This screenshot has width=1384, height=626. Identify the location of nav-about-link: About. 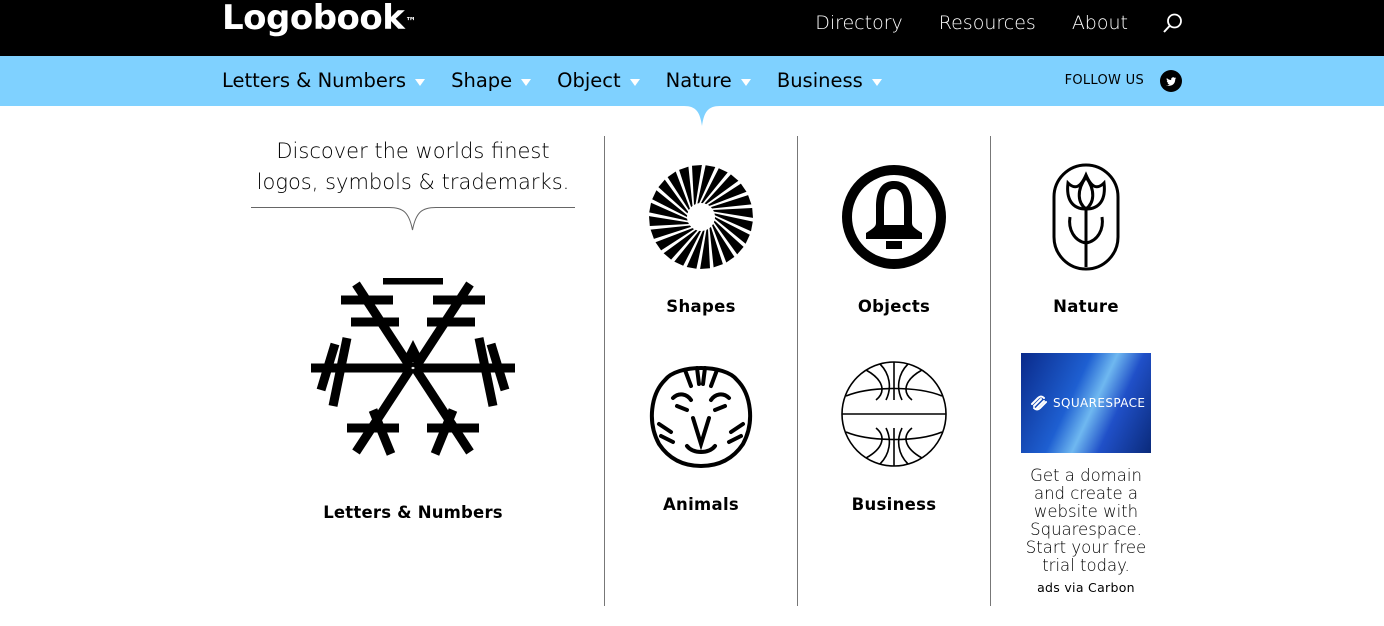
(1100, 23).